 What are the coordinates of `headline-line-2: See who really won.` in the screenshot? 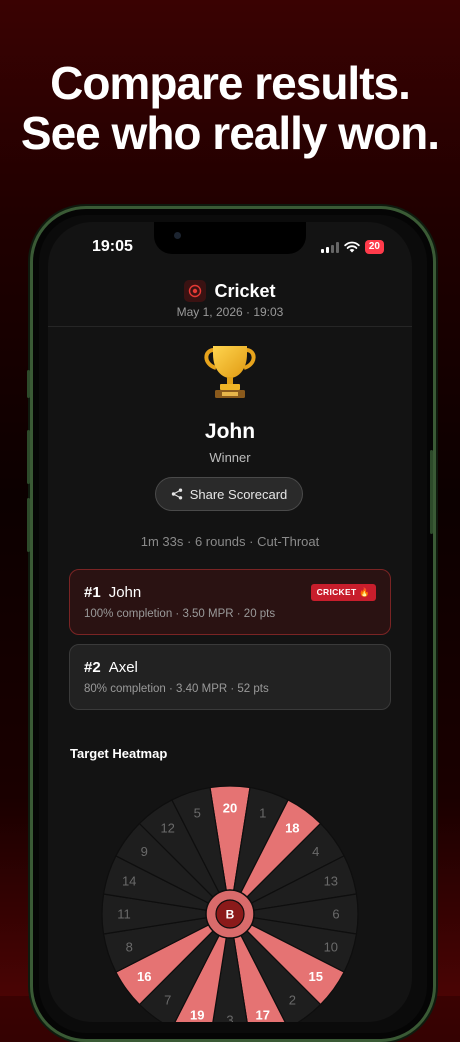 It's located at (230, 133).